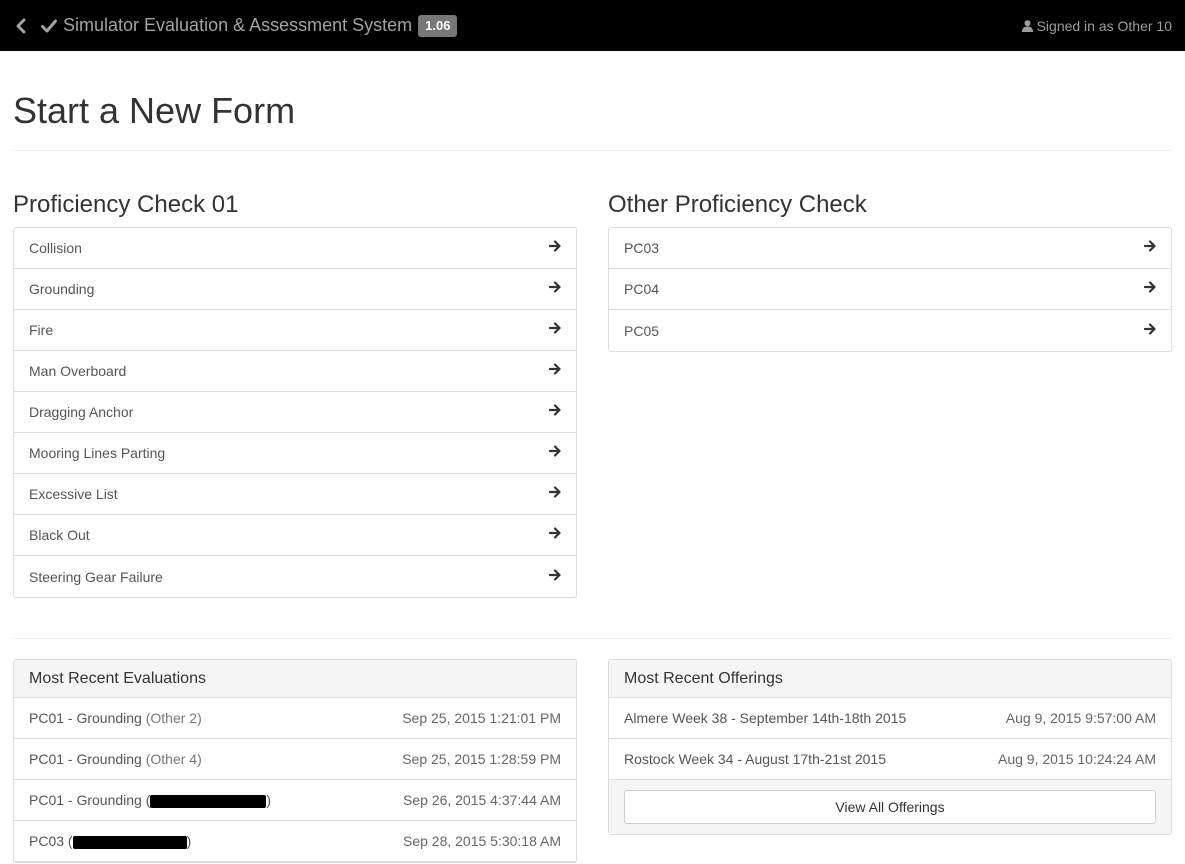 Image resolution: width=1185 pixels, height=864 pixels. I want to click on offering-name: Rostock Week 34 - August 17th-21st 2015, so click(755, 759).